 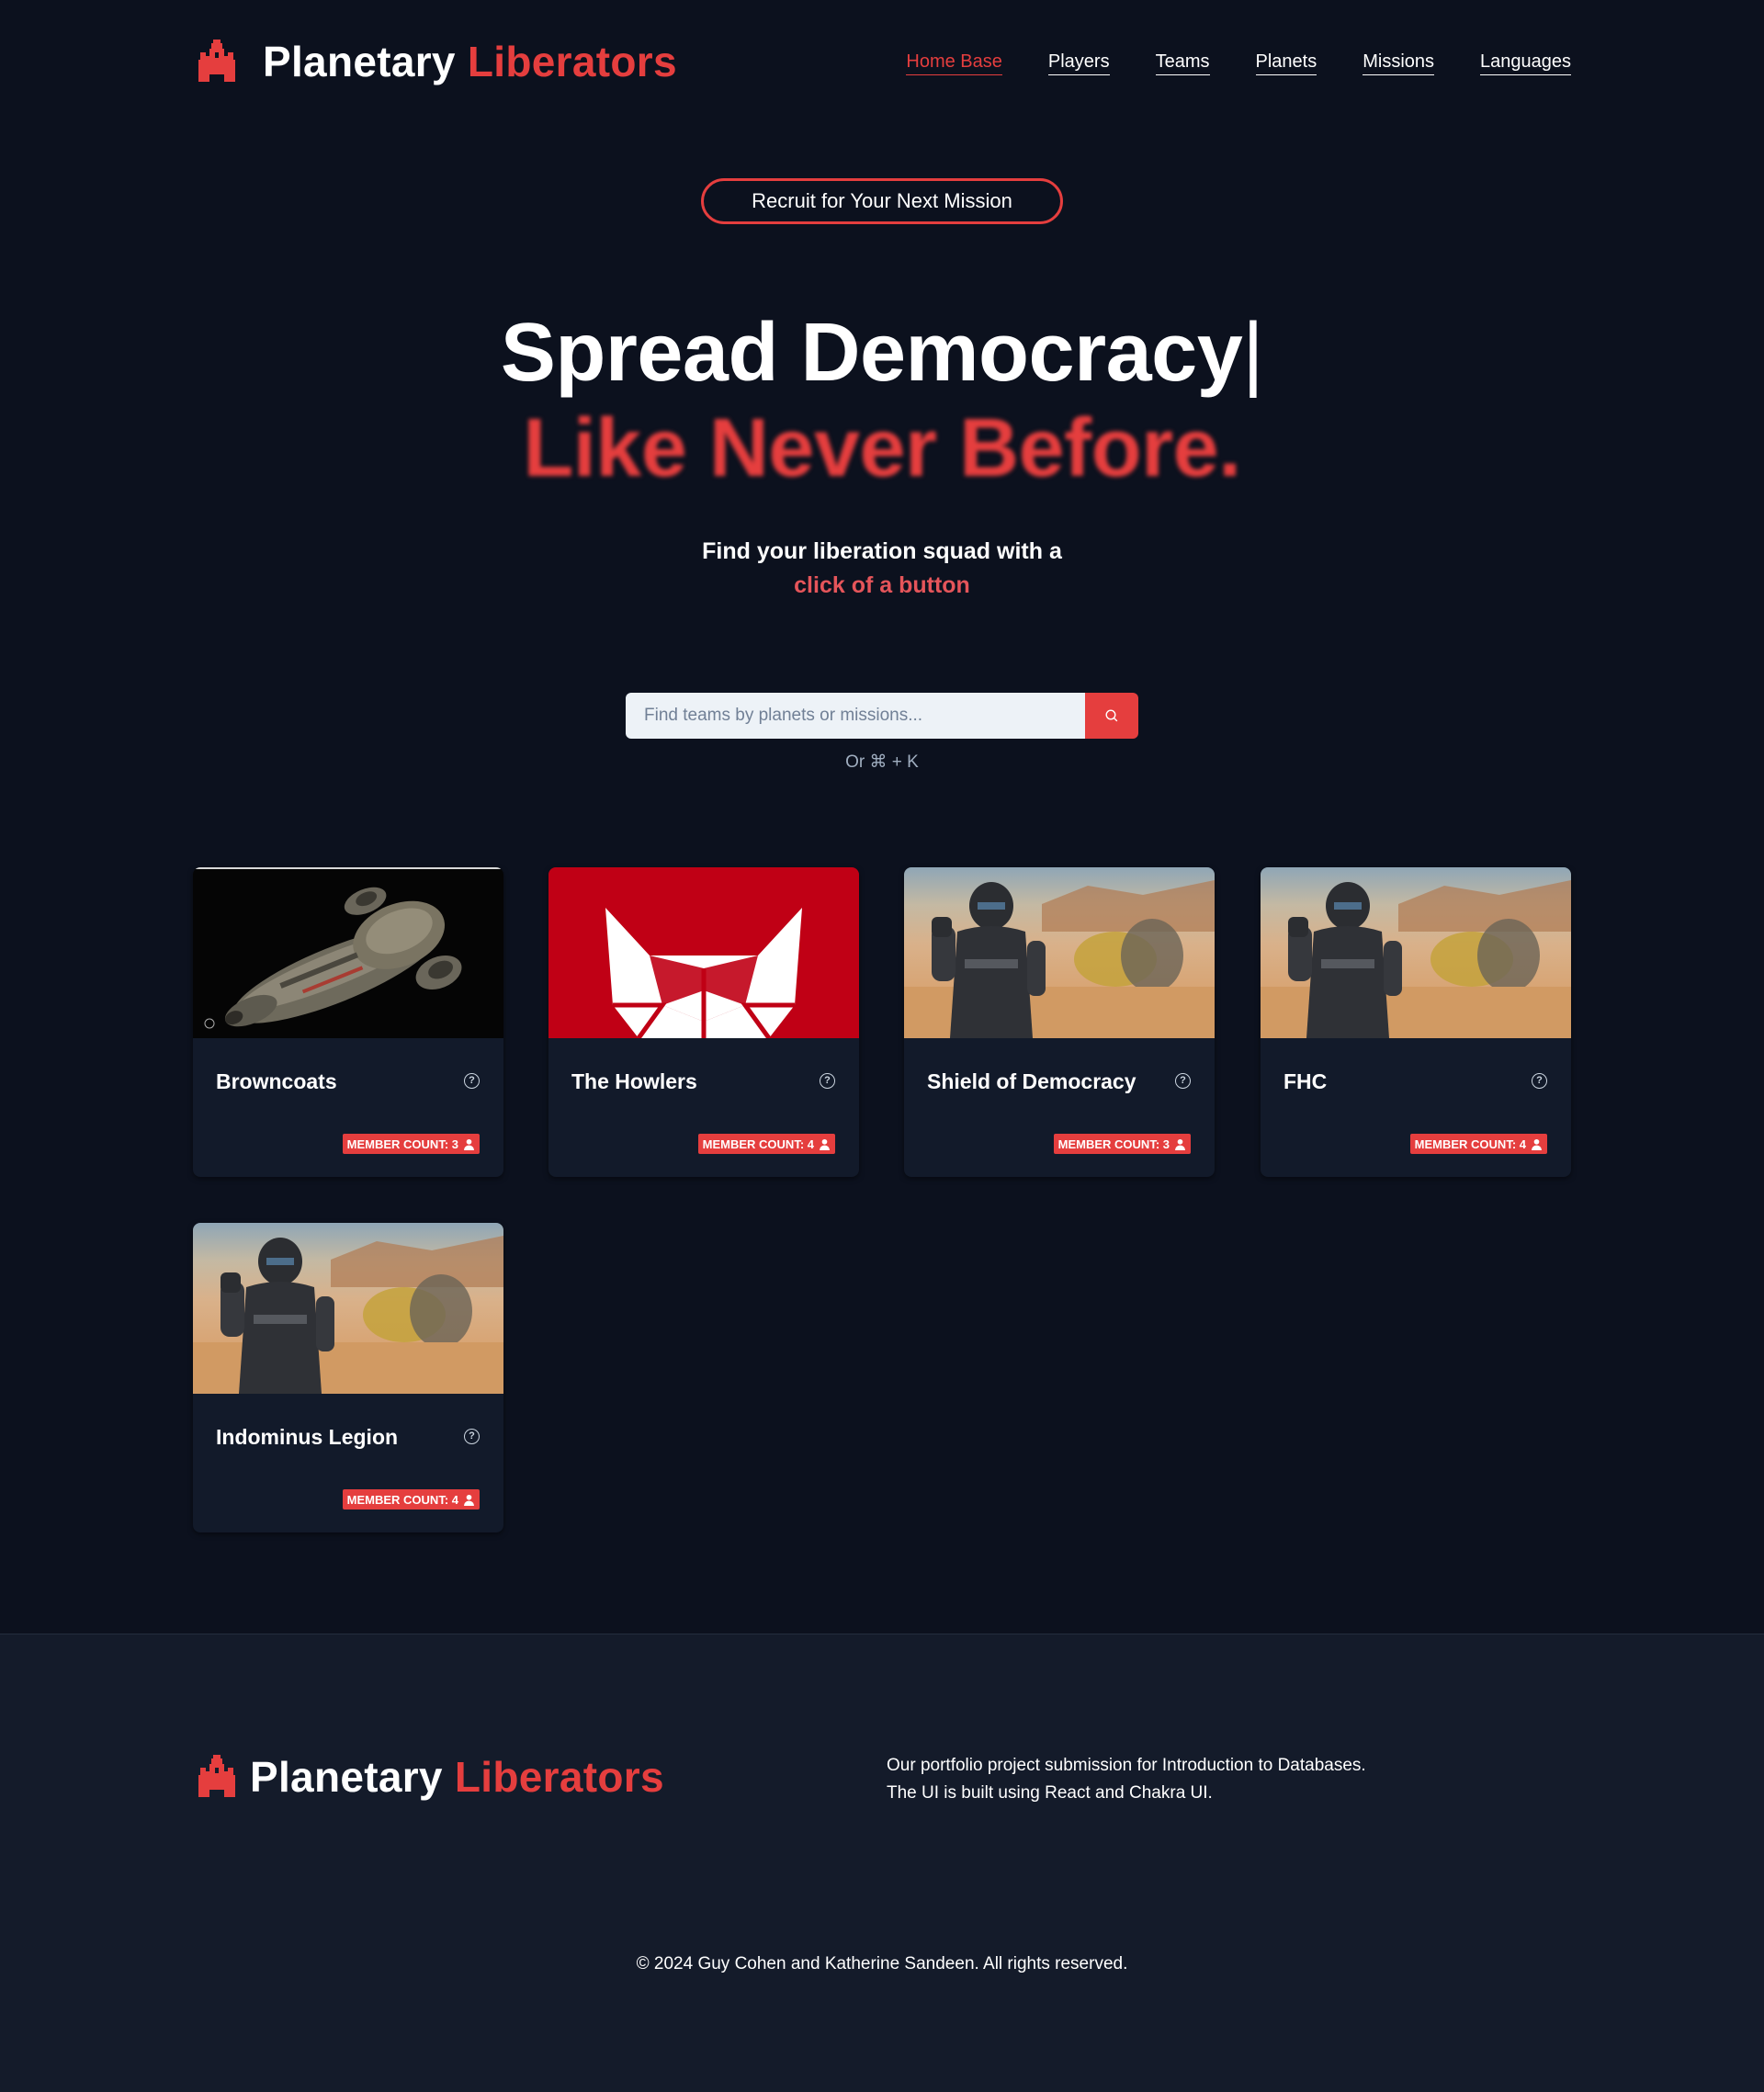 I want to click on team-image-spaceship, so click(x=348, y=953).